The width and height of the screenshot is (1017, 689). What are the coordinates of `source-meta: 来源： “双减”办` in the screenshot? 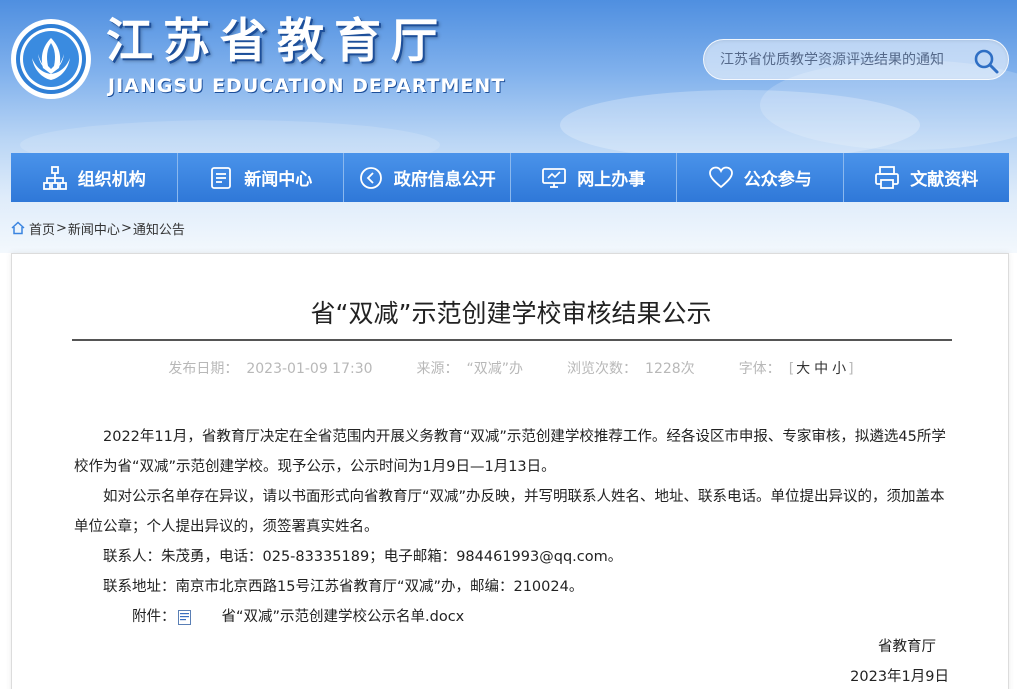 It's located at (470, 368).